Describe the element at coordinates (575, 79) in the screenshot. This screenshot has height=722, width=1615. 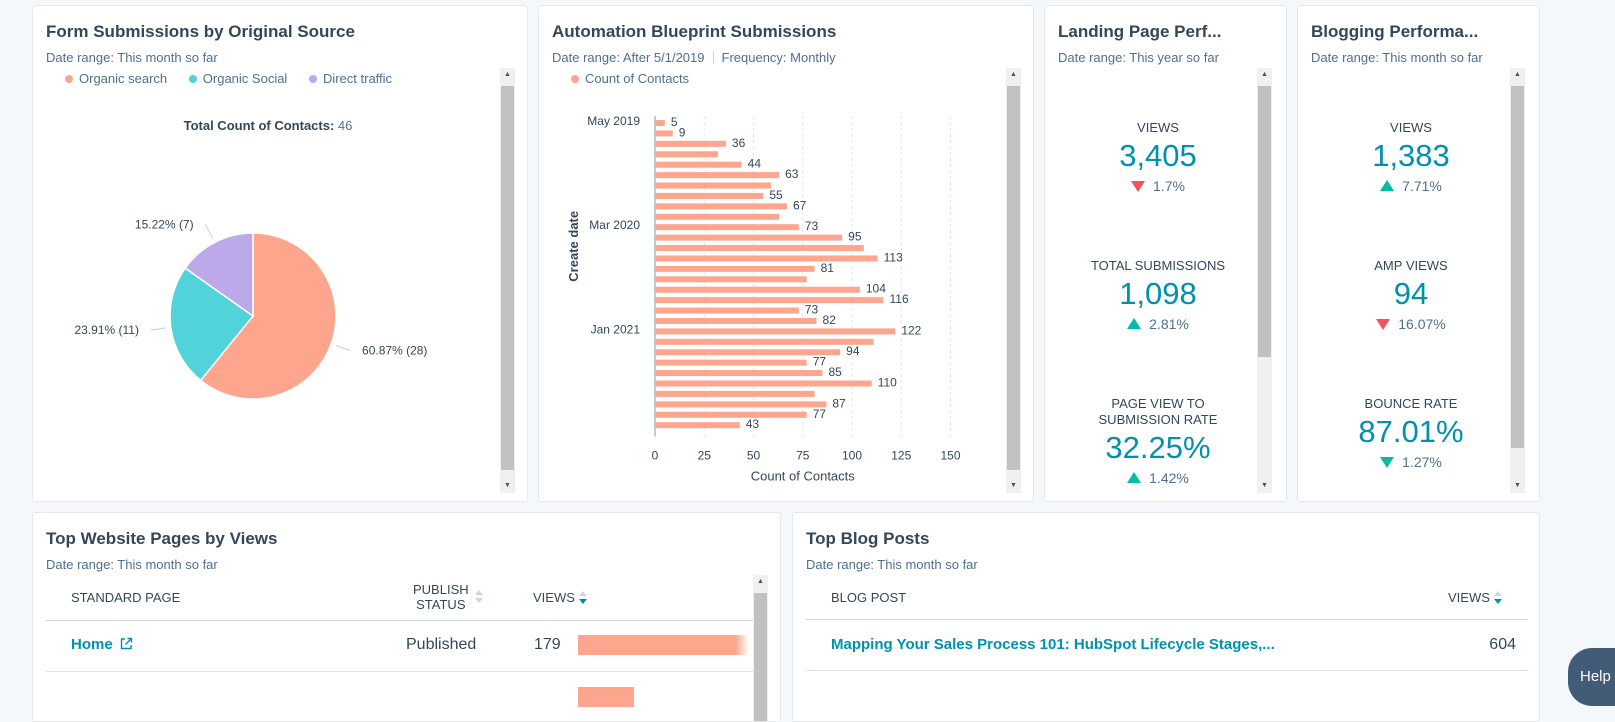
I see `legend-swatch` at that location.